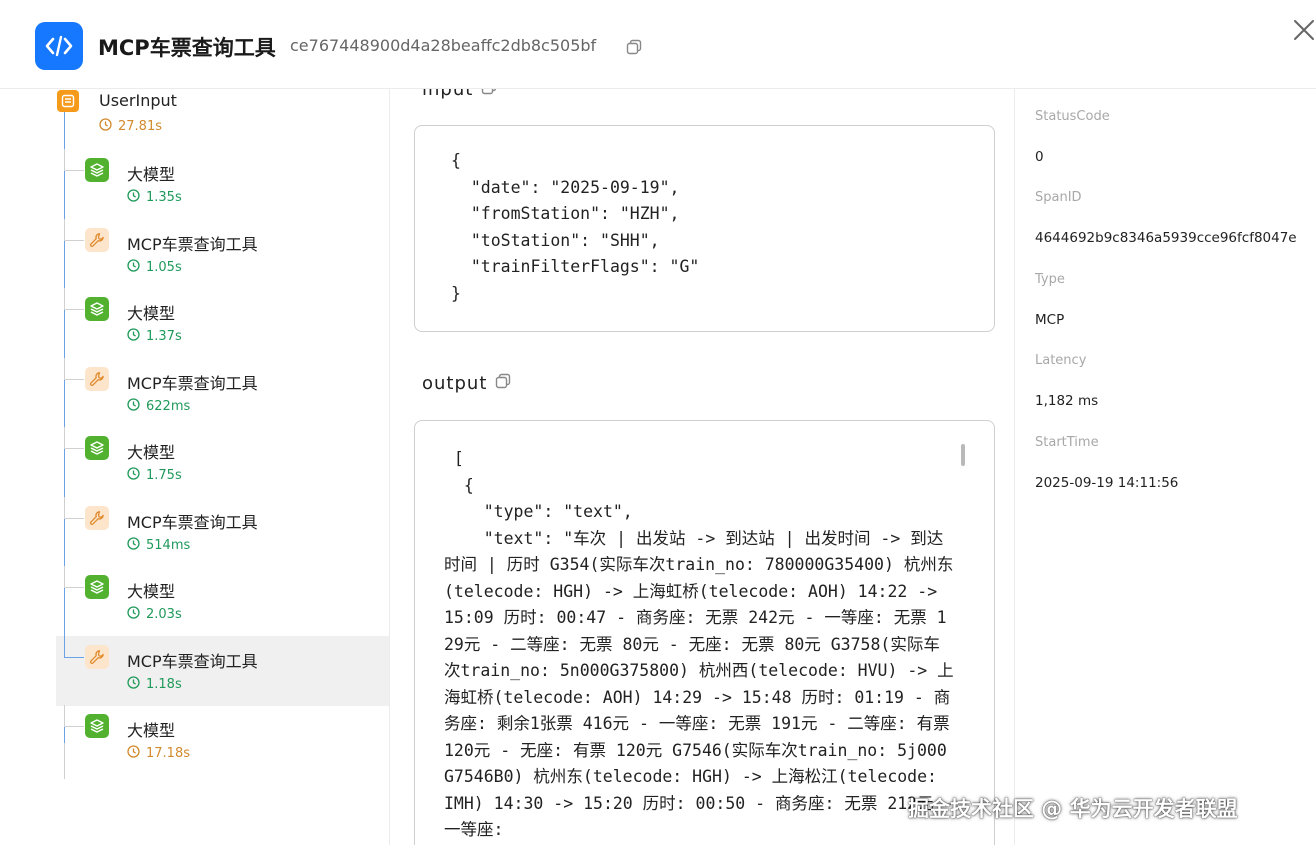  I want to click on page-title: MCP车票查询工具, so click(187, 48).